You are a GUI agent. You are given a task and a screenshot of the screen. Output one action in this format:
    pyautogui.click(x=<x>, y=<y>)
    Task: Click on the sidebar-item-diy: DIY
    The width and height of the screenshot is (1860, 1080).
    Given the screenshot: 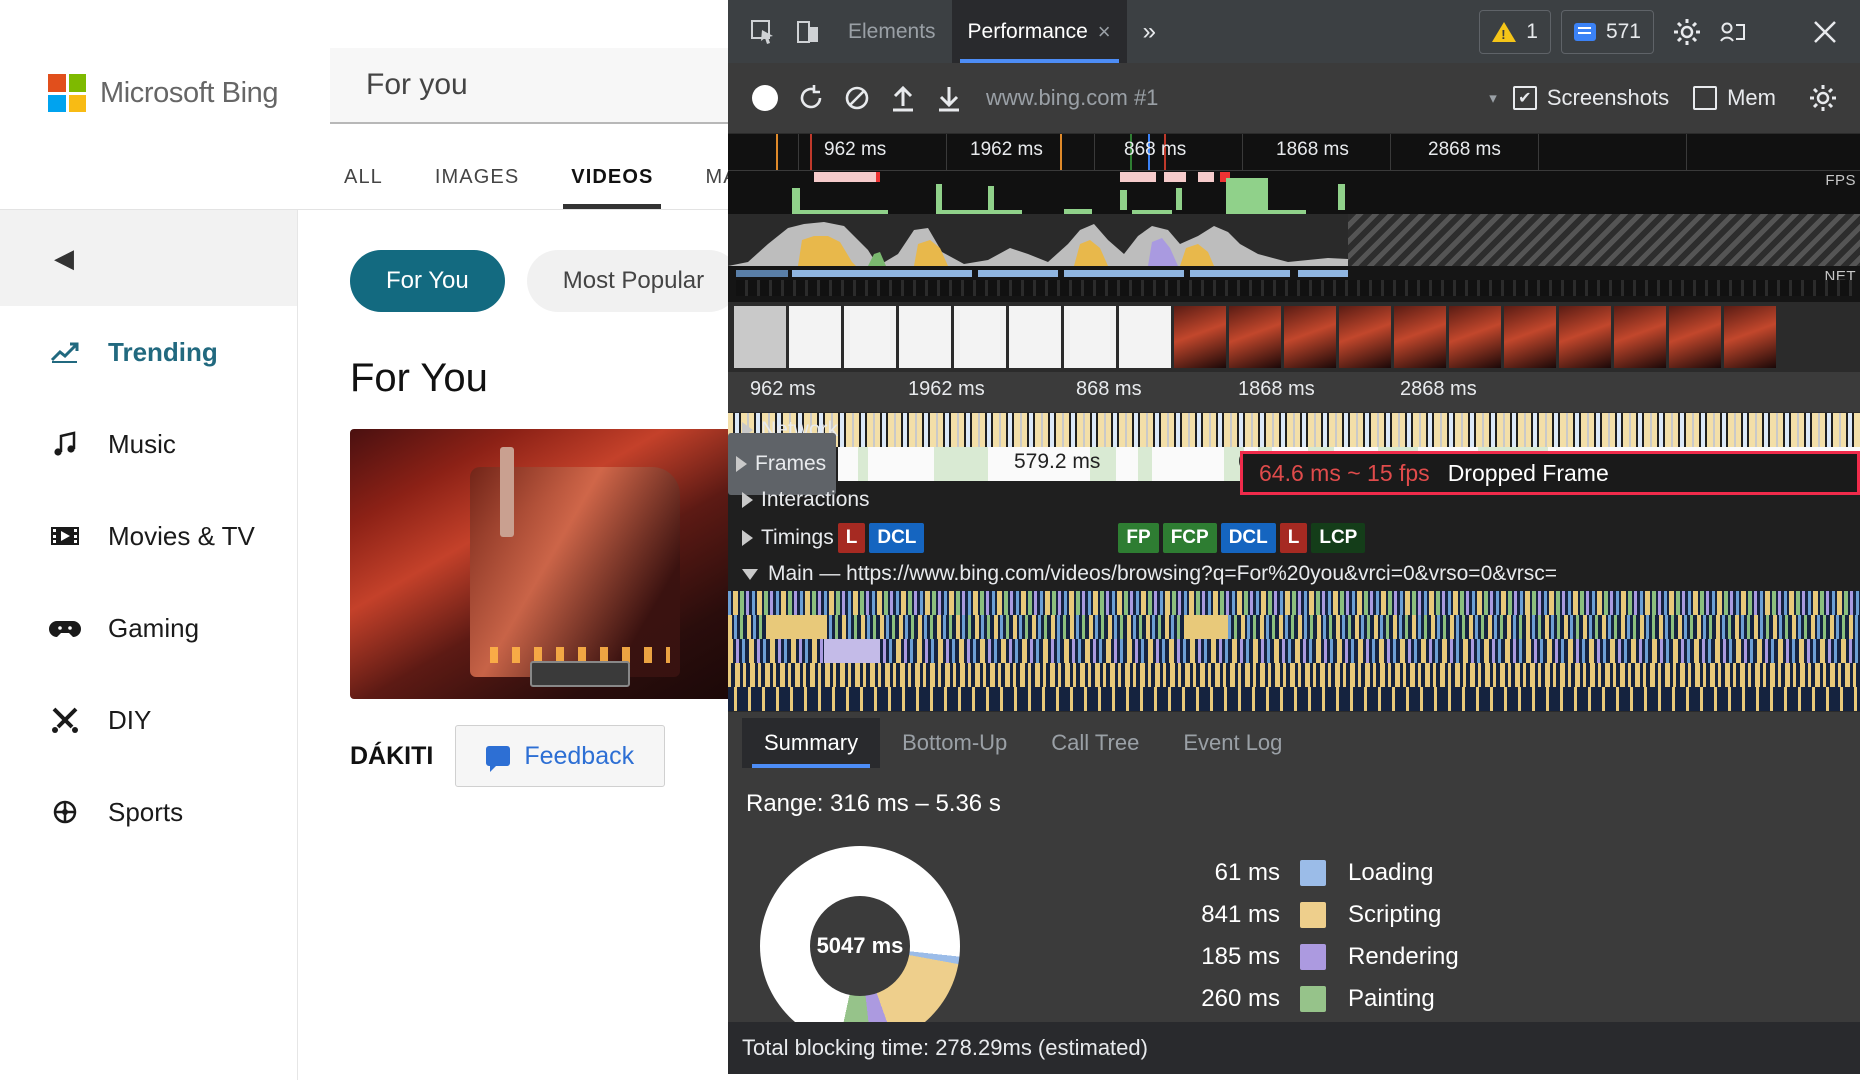 What is the action you would take?
    pyautogui.click(x=148, y=720)
    